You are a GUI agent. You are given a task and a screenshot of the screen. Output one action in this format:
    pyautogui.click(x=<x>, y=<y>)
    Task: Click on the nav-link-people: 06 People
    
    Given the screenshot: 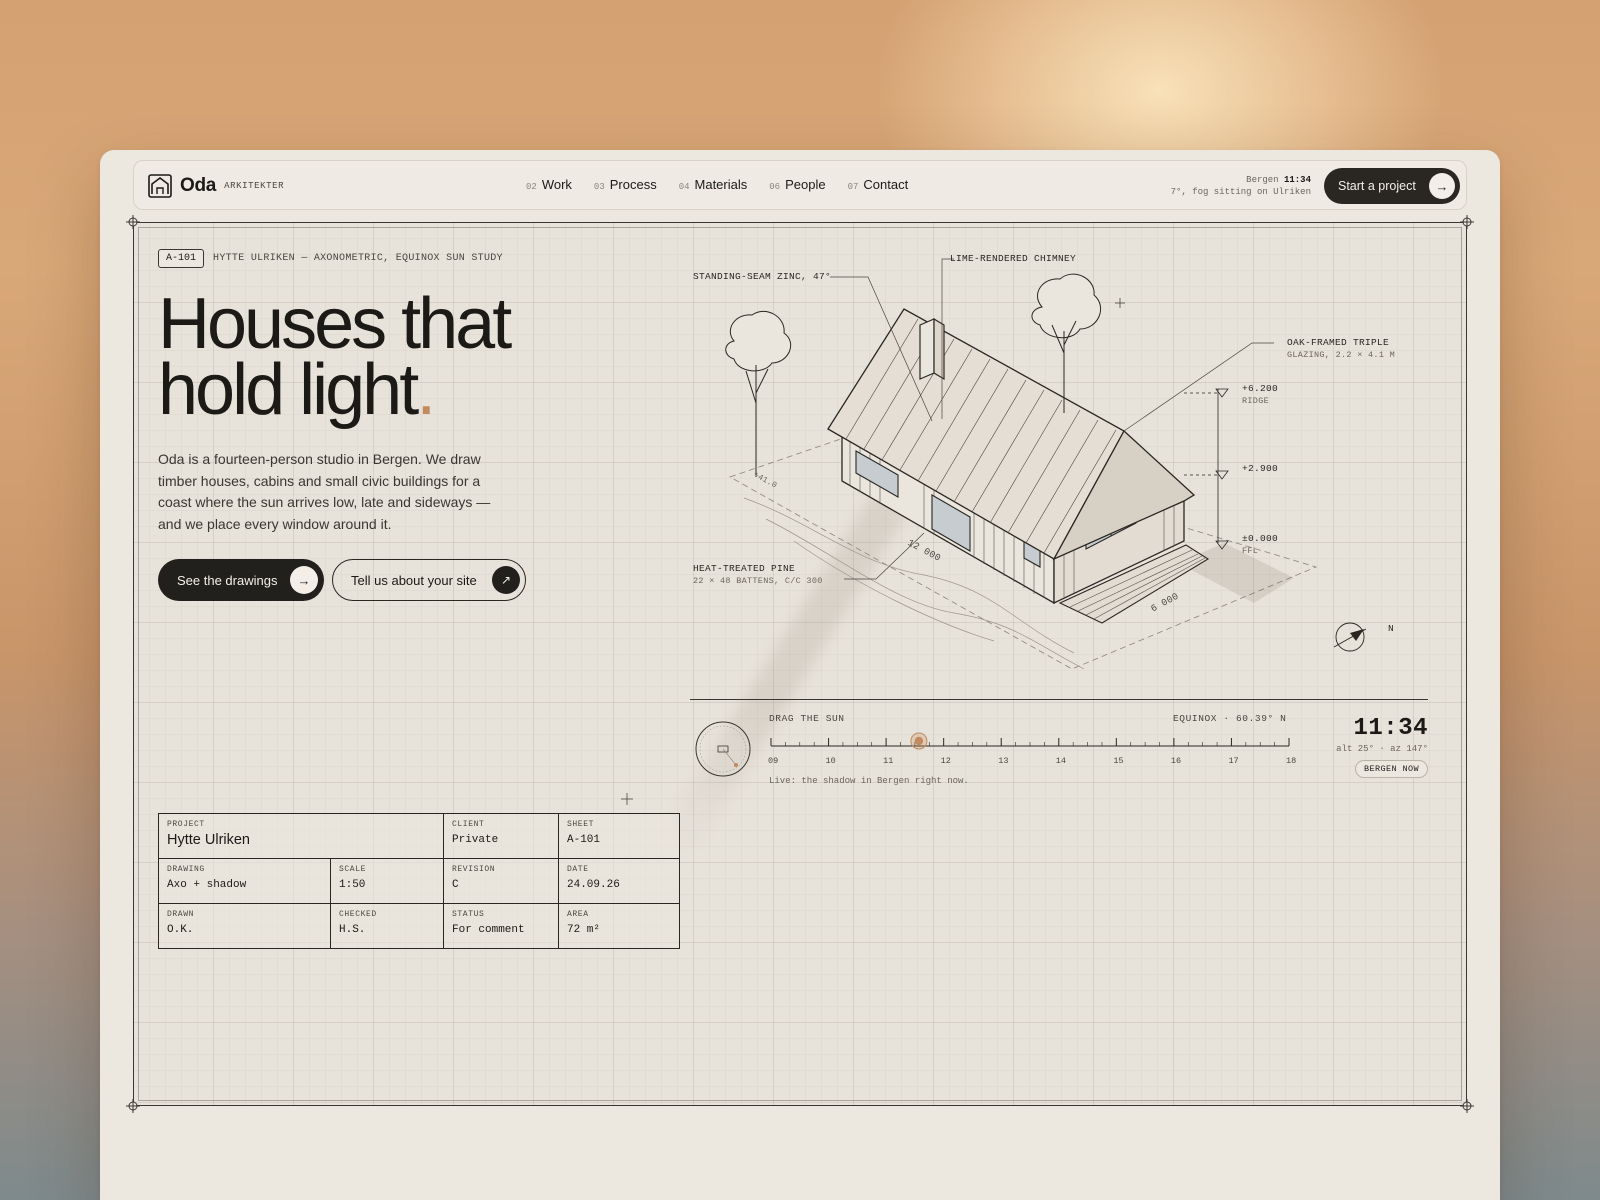 What is the action you would take?
    pyautogui.click(x=797, y=184)
    